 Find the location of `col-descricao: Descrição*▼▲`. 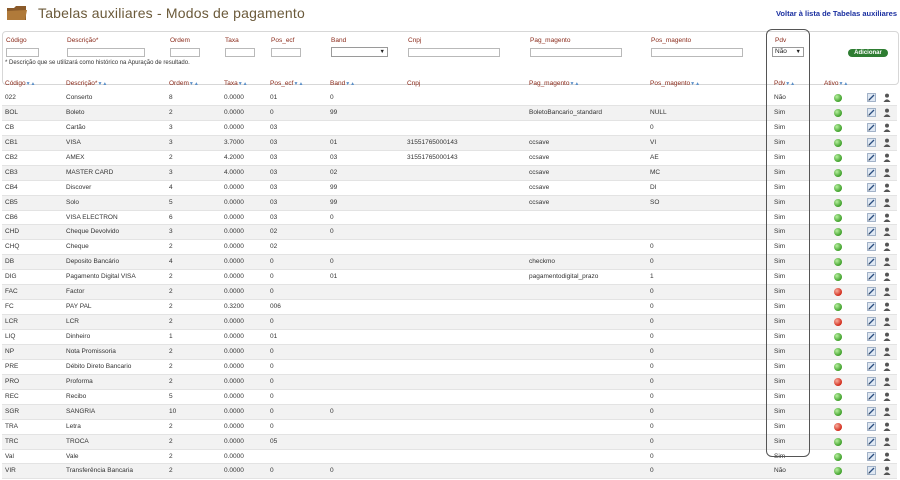

col-descricao: Descrição*▼▲ is located at coordinates (86, 83).